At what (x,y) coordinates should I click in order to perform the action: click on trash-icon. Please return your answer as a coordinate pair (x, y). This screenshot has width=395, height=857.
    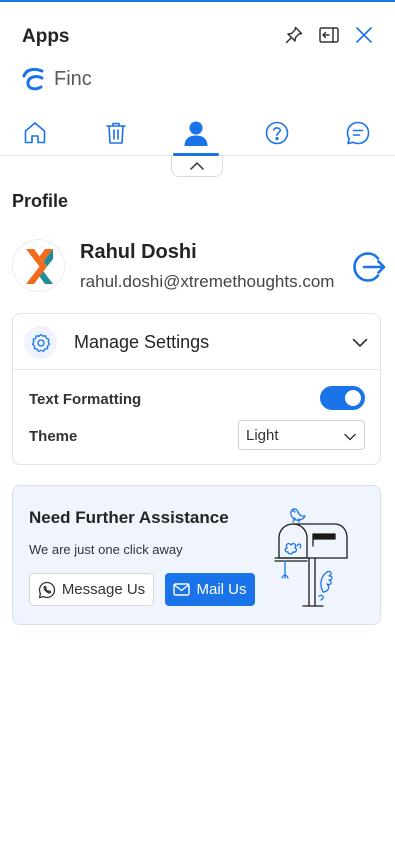
    Looking at the image, I should click on (116, 133).